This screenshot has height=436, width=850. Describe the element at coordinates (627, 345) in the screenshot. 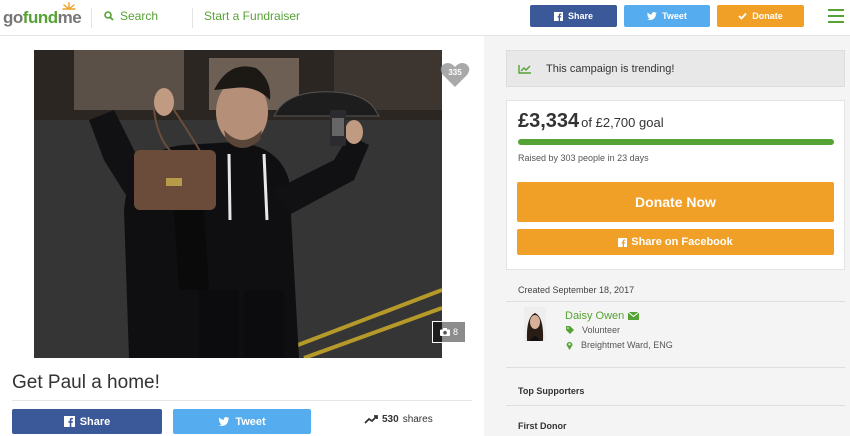

I see `organizer-location-text: Breightmet Ward, ENG` at that location.